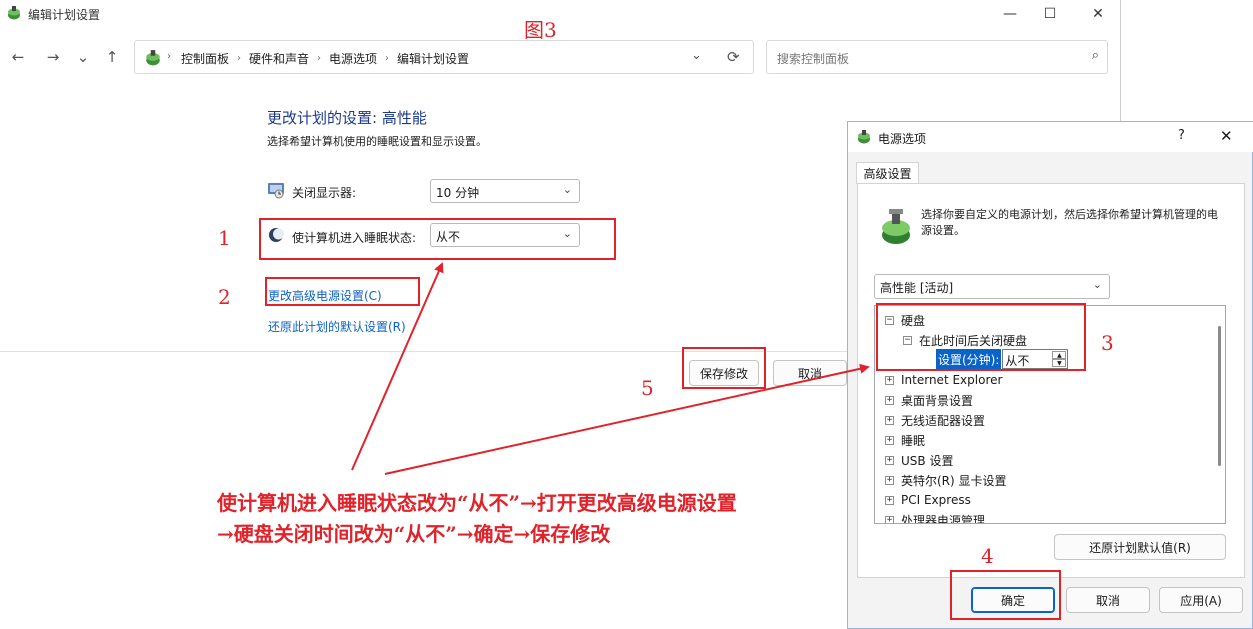  What do you see at coordinates (347, 118) in the screenshot?
I see `page-title: 更改计划的设置: 高性能` at bounding box center [347, 118].